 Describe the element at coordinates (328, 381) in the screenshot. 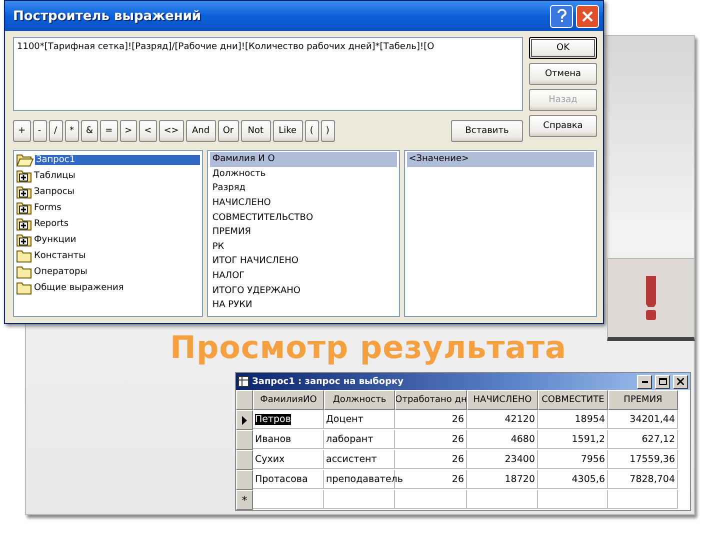

I see `window-title: Запрос1 : запрос на выборку` at that location.